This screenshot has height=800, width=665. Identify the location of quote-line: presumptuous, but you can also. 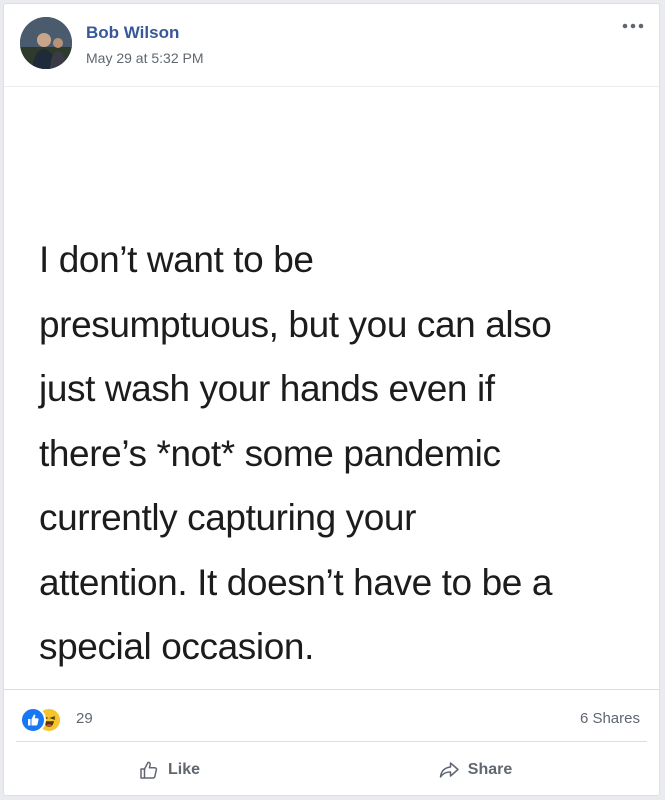
(295, 324).